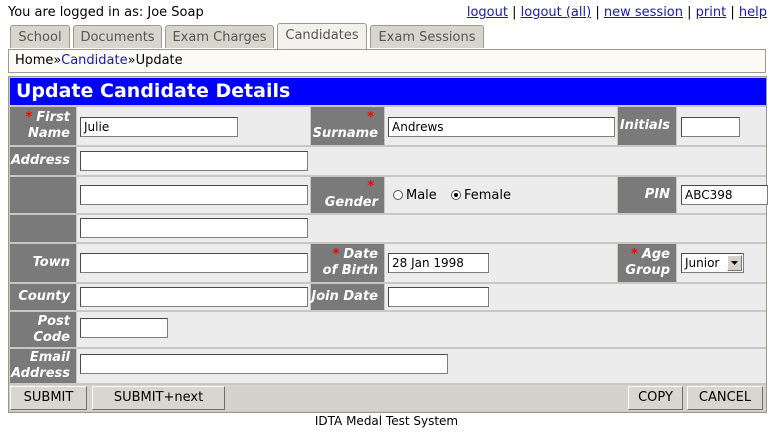  I want to click on chevron-down-icon, so click(734, 263).